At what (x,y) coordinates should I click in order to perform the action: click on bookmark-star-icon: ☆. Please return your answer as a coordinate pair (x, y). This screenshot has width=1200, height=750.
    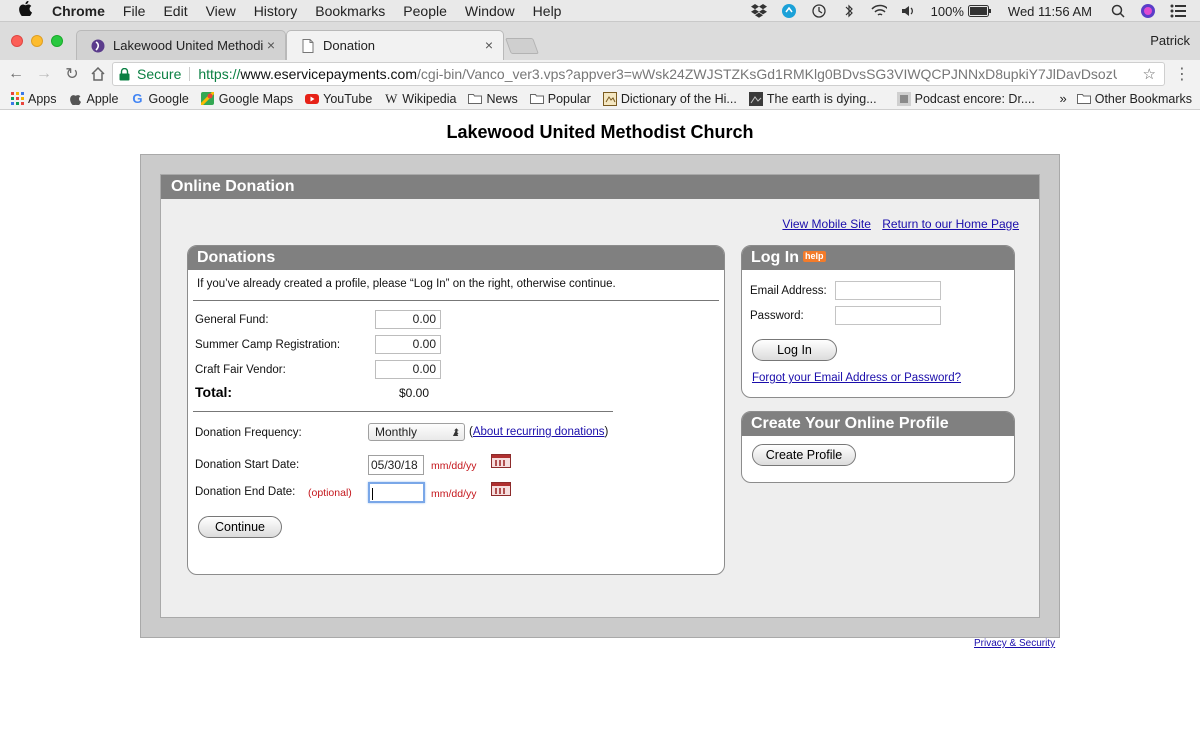
    Looking at the image, I should click on (1149, 74).